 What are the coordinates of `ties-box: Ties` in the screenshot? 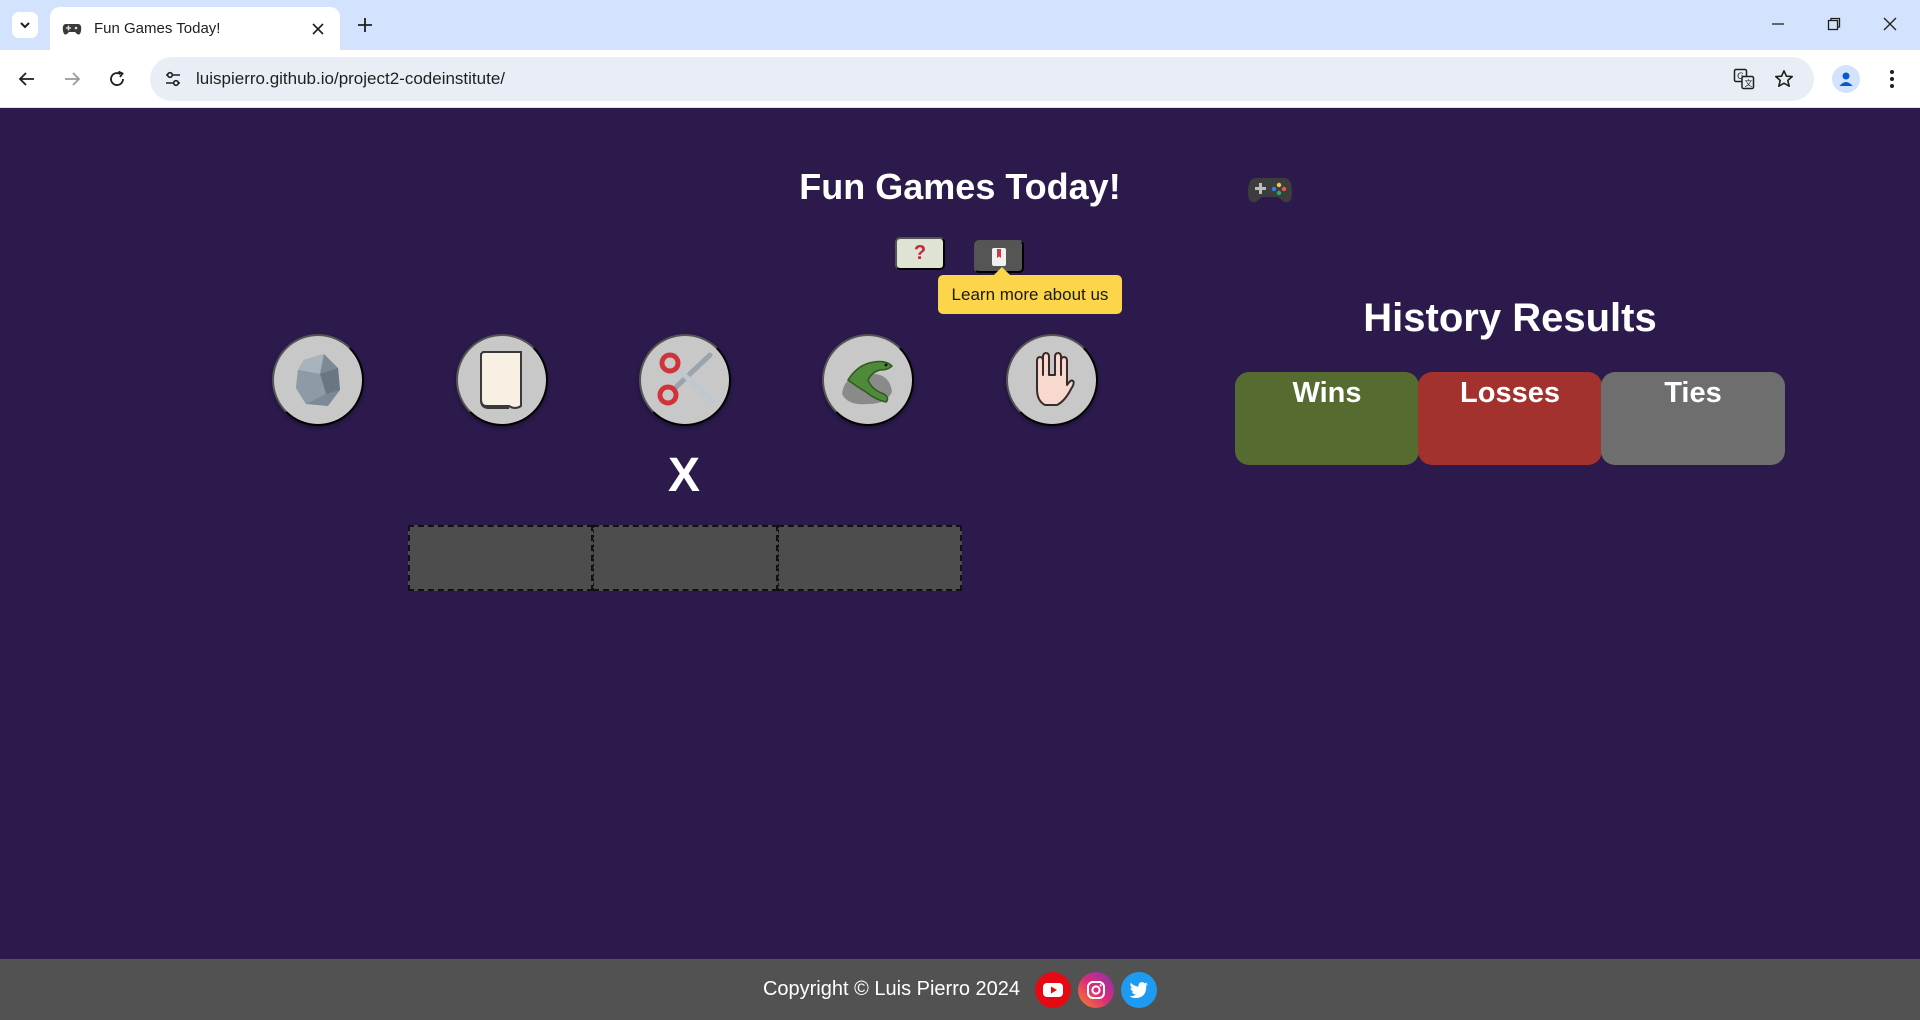 It's located at (1693, 418).